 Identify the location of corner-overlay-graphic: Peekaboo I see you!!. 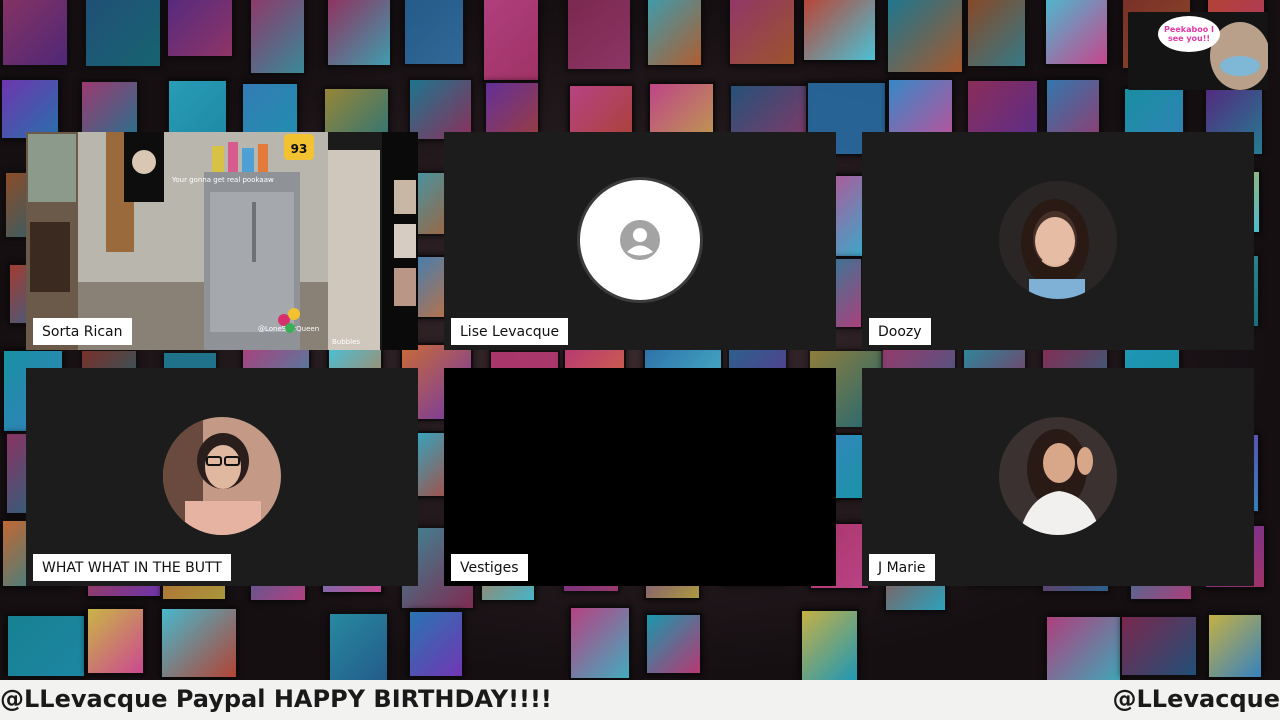
(1198, 51).